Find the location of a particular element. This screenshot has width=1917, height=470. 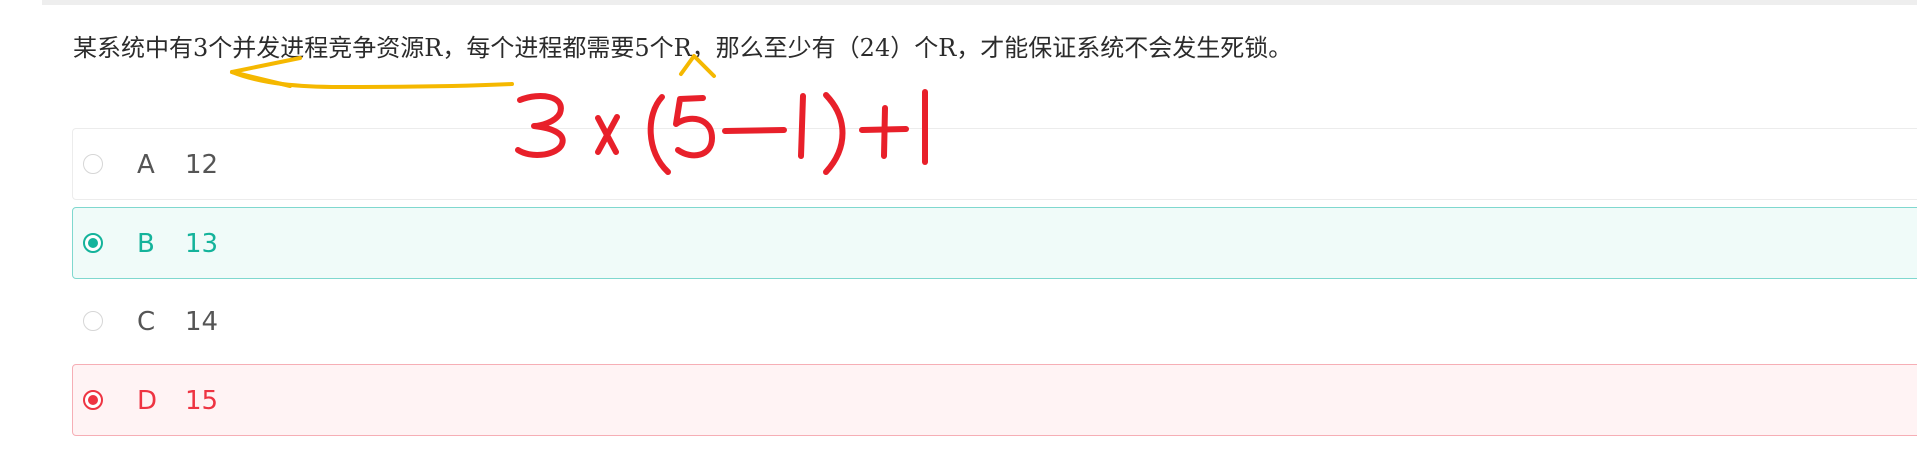

option-c: C 14 is located at coordinates (994, 321).